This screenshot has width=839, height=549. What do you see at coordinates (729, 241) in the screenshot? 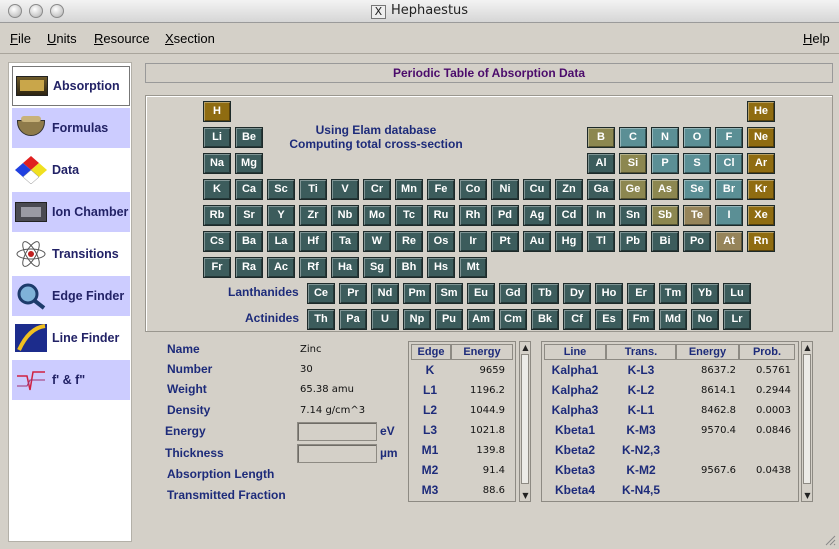
I see `element-button-at: At` at bounding box center [729, 241].